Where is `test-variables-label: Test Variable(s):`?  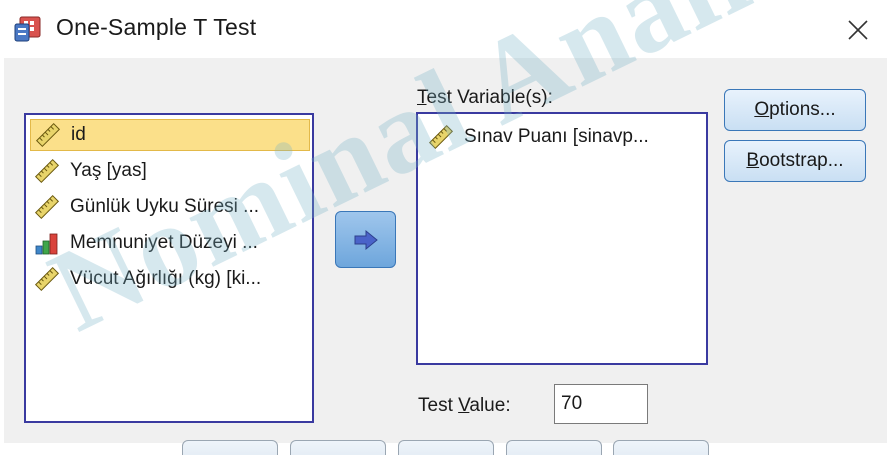
test-variables-label: Test Variable(s): is located at coordinates (485, 98).